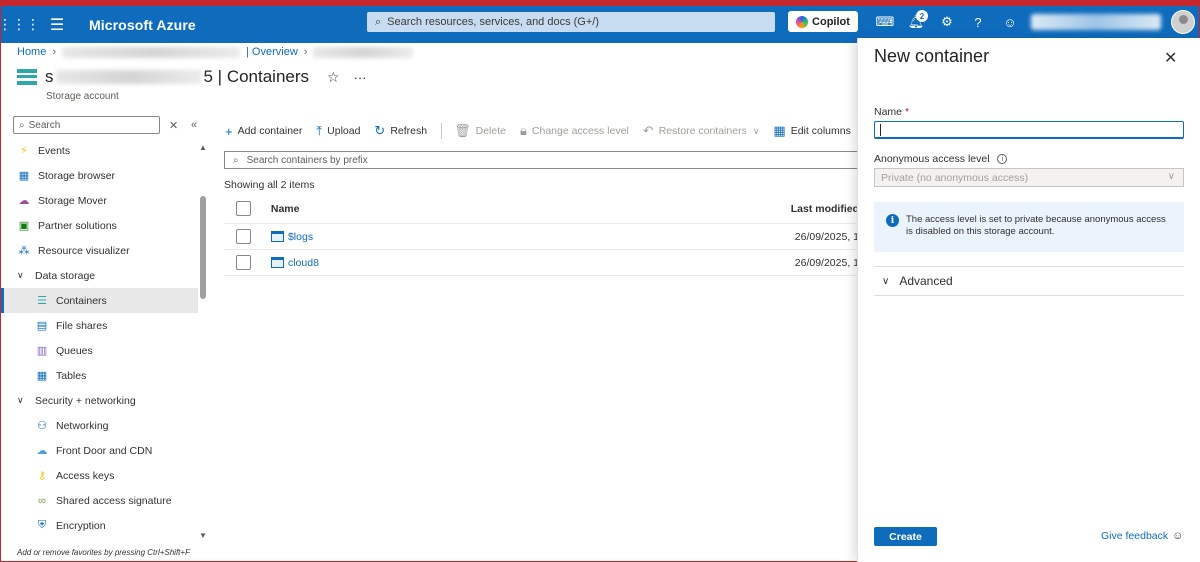 This screenshot has width=1200, height=562. I want to click on nav-item-label: Tables, so click(71, 375).